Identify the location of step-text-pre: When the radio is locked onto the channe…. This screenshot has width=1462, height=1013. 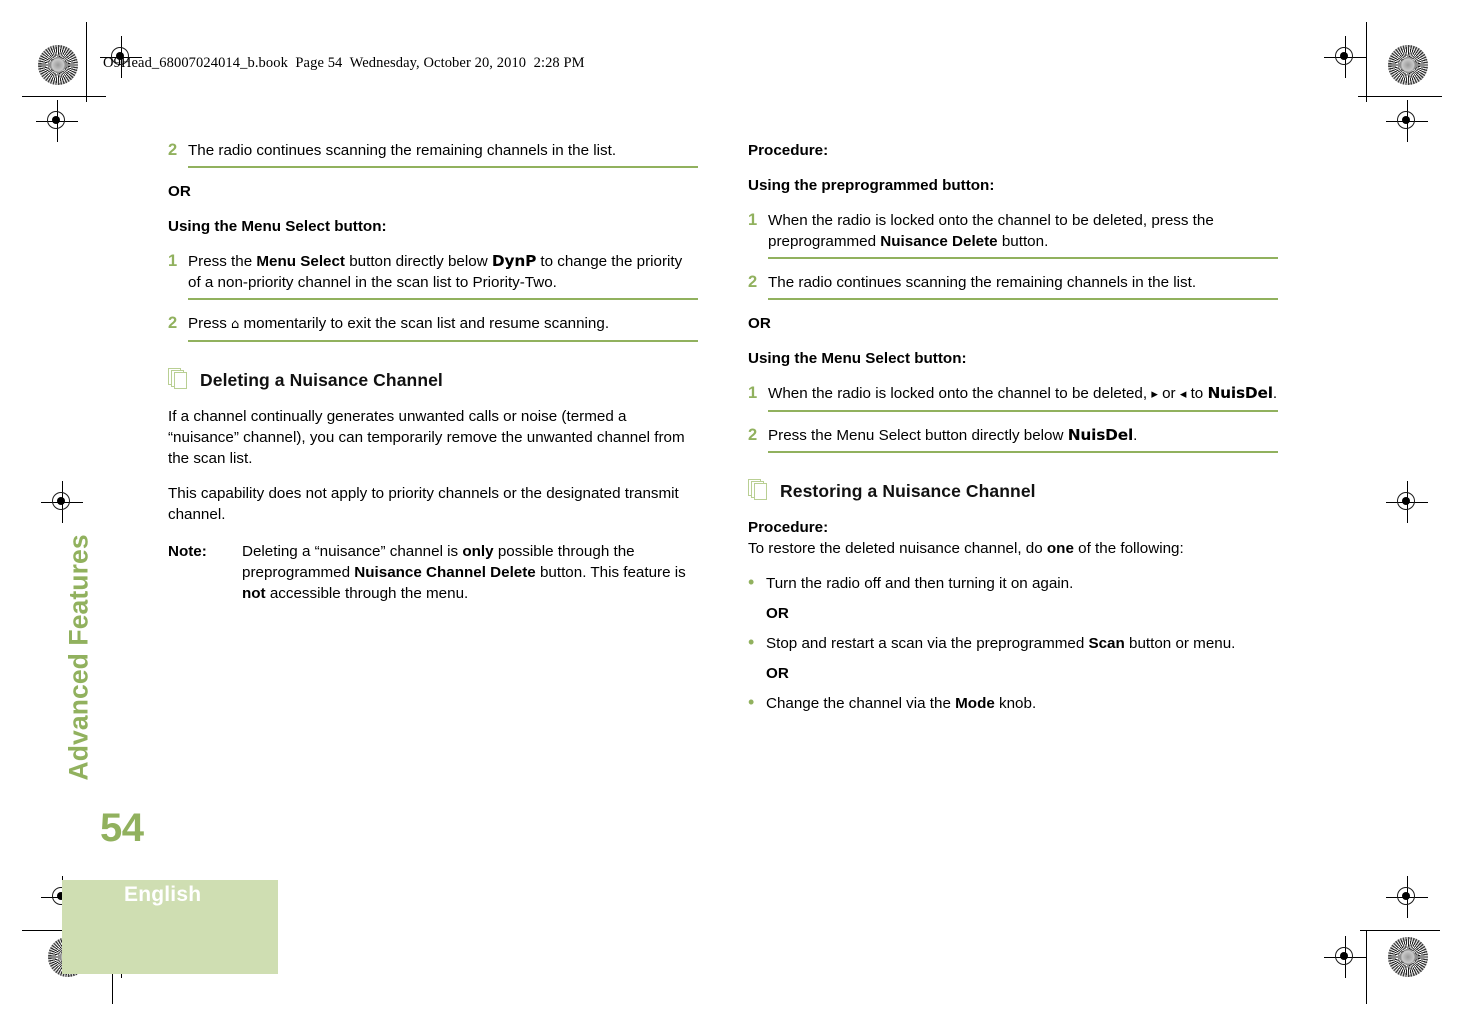
(960, 393).